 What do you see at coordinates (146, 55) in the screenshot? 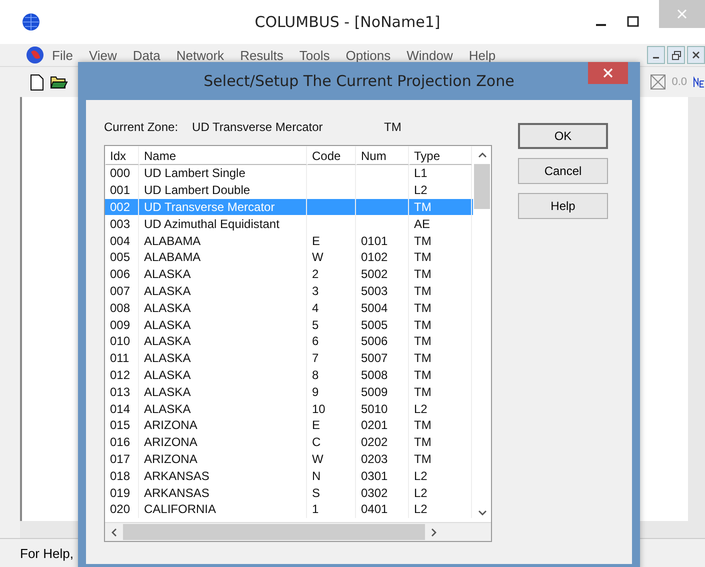
I see `menu-item: Data` at bounding box center [146, 55].